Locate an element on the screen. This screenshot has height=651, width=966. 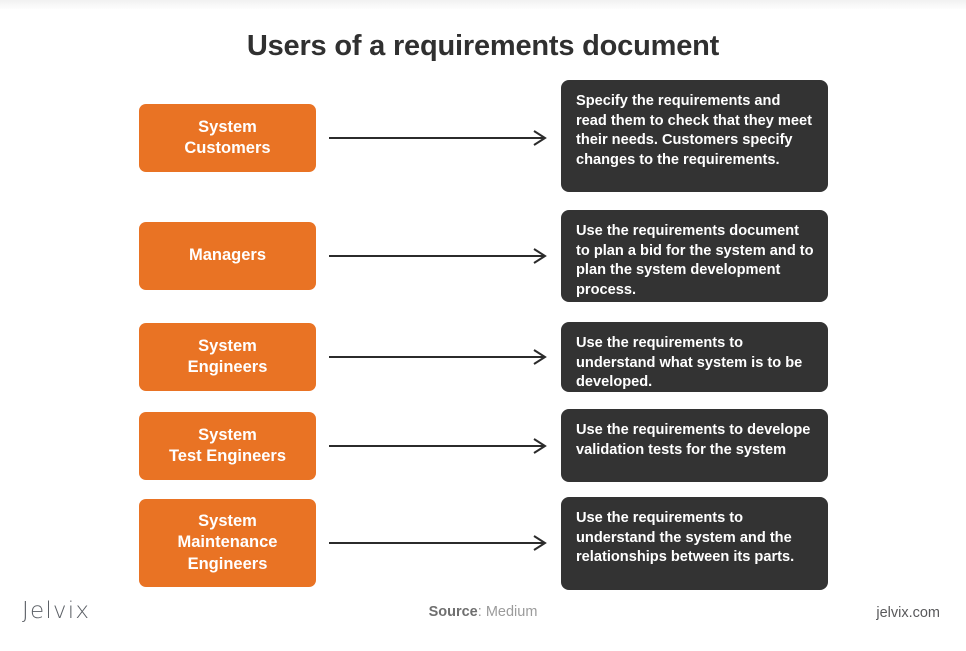
actor-label-line: Maintenance is located at coordinates (227, 542).